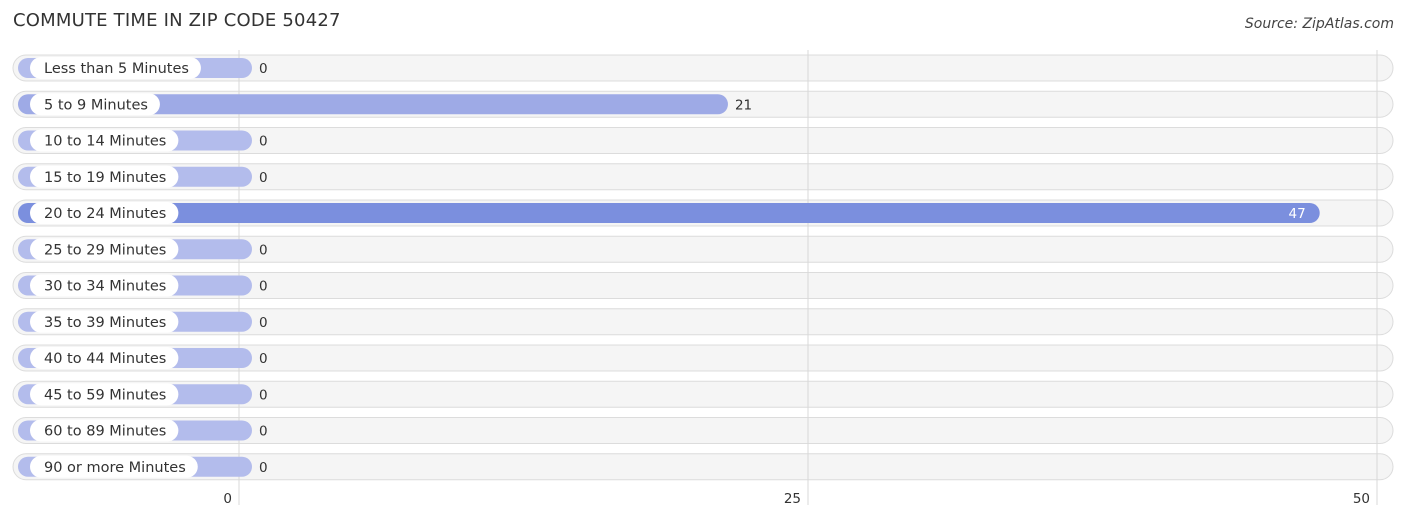  I want to click on category-label: 90 or more Minutes, so click(115, 468).